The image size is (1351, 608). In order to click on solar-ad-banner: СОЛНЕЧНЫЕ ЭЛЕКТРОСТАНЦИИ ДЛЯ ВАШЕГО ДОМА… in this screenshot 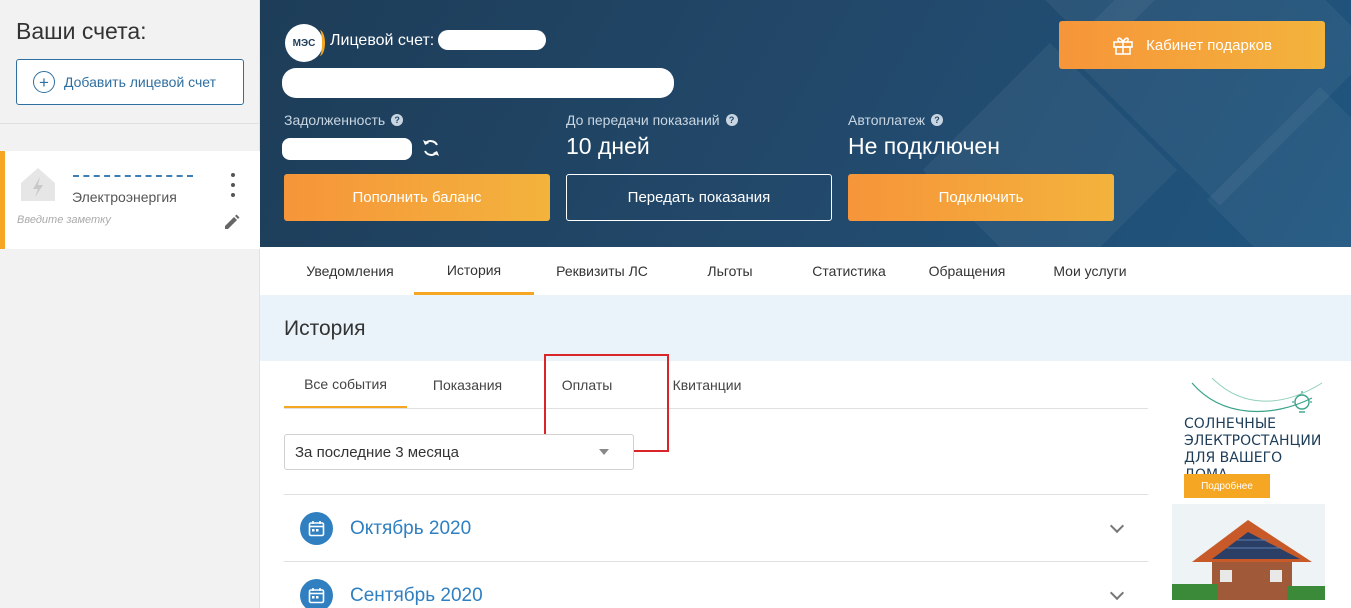, I will do `click(1248, 489)`.